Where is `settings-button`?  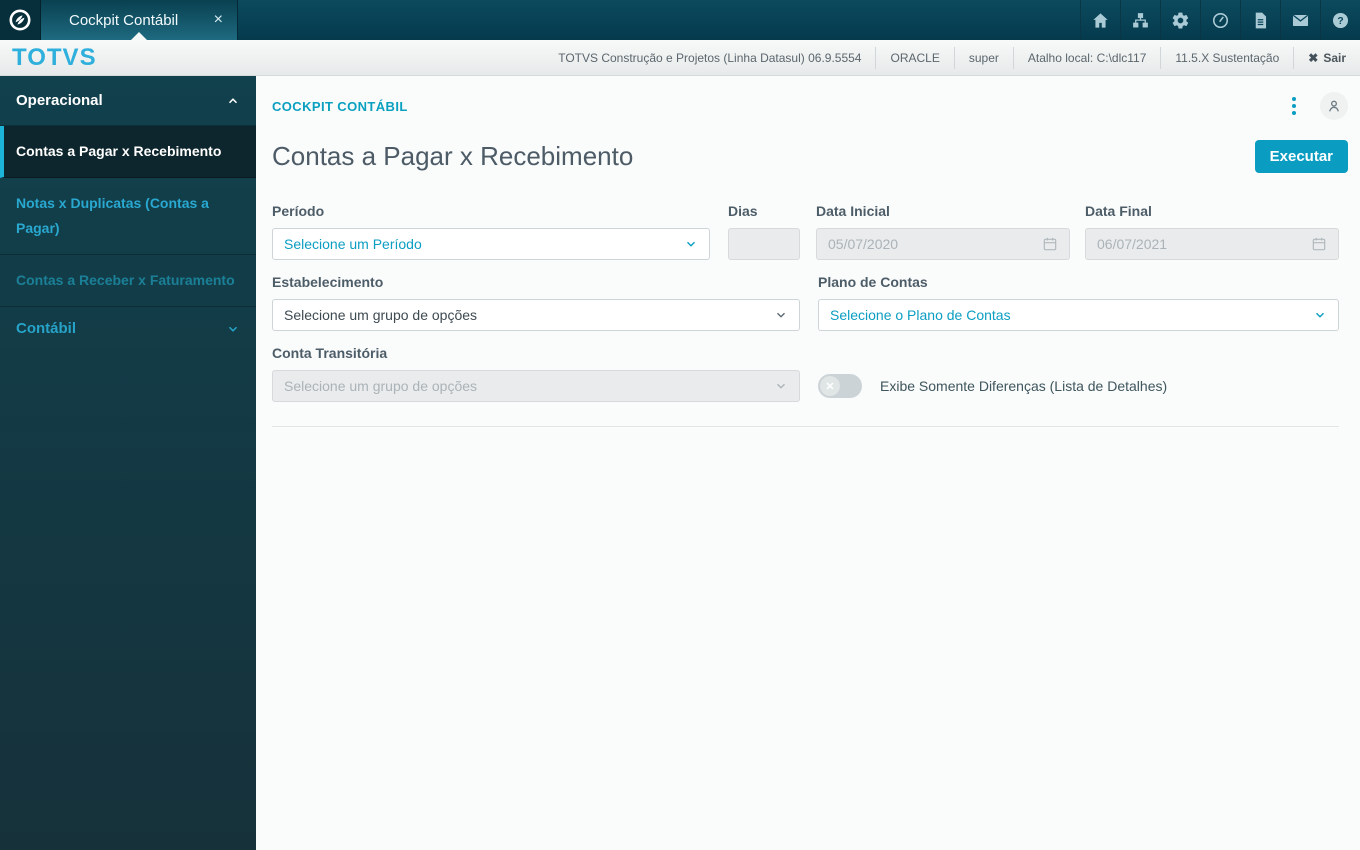
settings-button is located at coordinates (1180, 20).